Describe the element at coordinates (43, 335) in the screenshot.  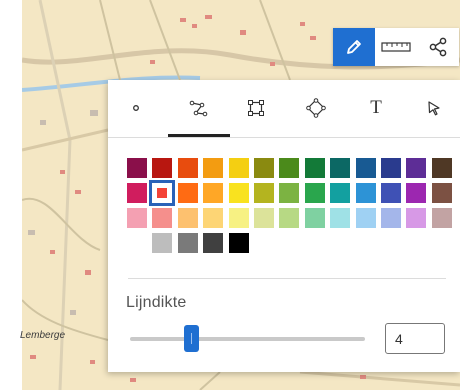
I see `map-place-label: Lemberge` at that location.